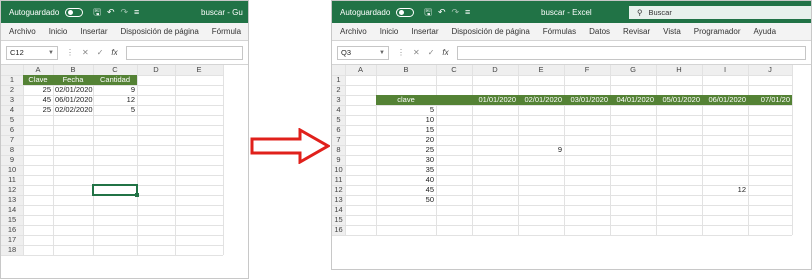 This screenshot has height=279, width=812. What do you see at coordinates (38, 80) in the screenshot?
I see `table-header-cell: Clave` at bounding box center [38, 80].